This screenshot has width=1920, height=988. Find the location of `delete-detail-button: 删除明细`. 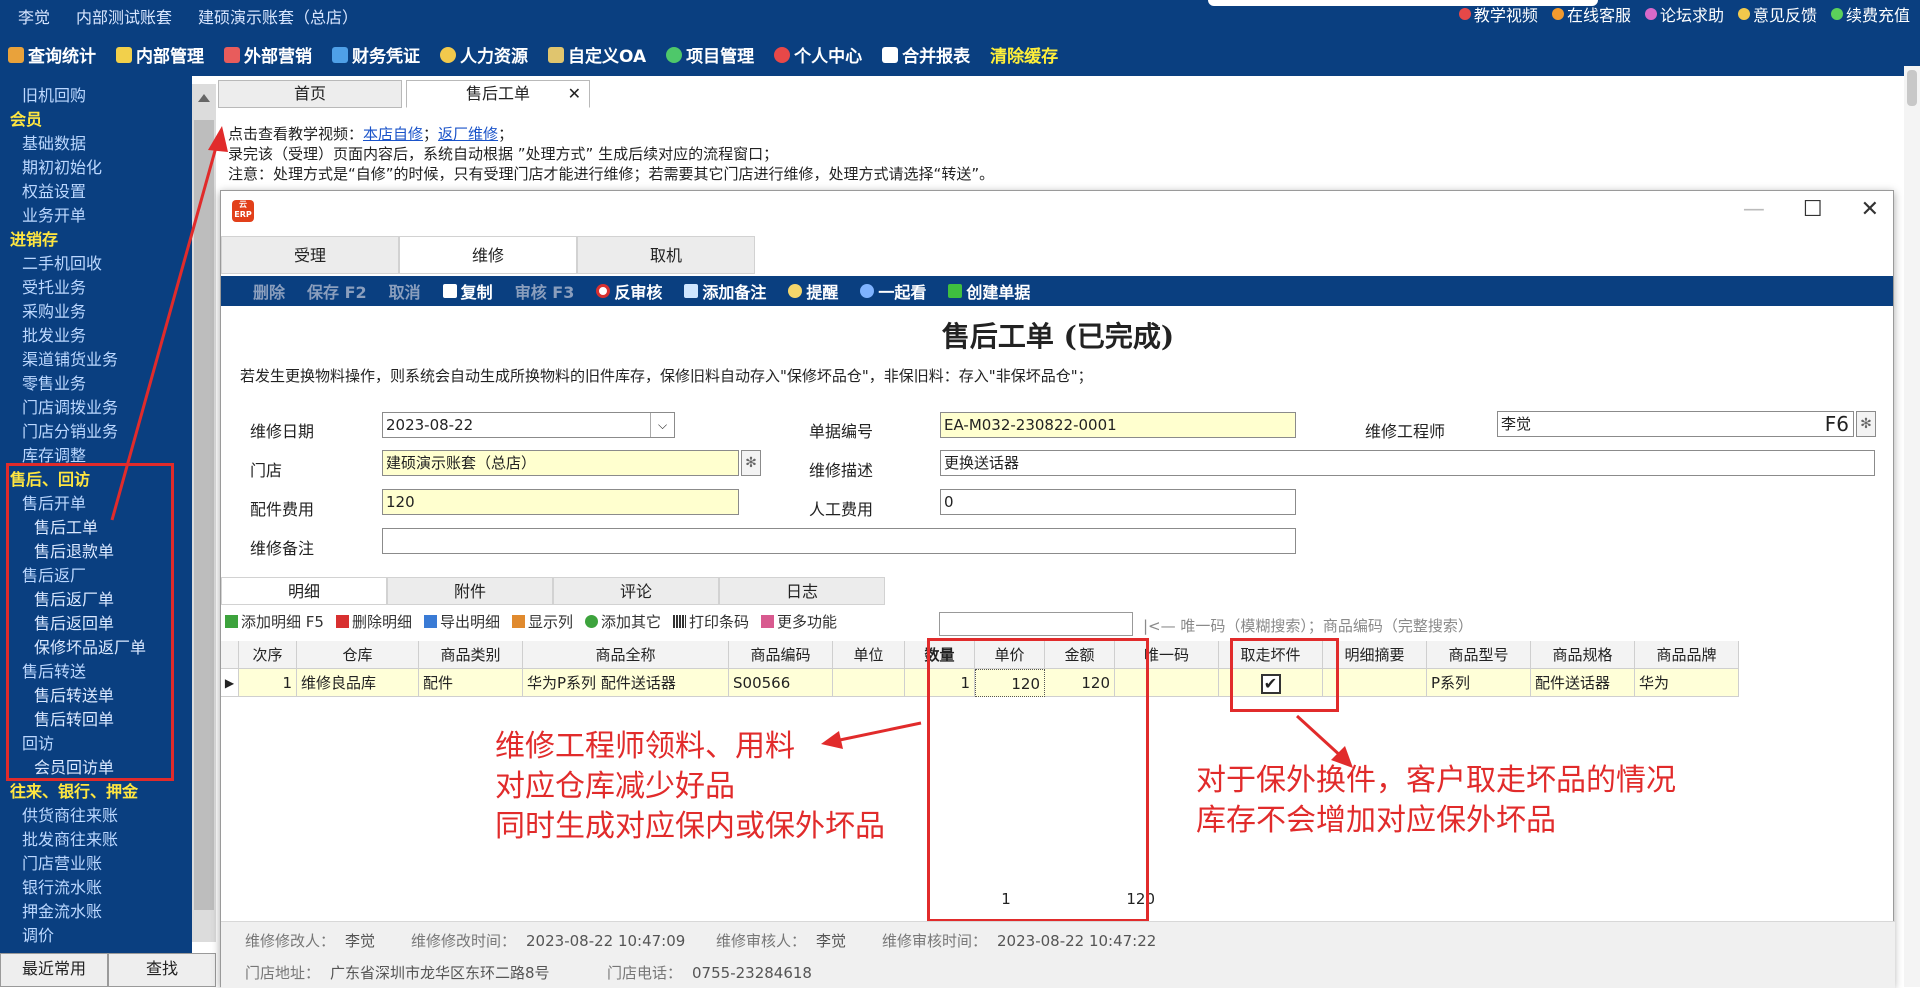

delete-detail-button: 删除明细 is located at coordinates (373, 621).